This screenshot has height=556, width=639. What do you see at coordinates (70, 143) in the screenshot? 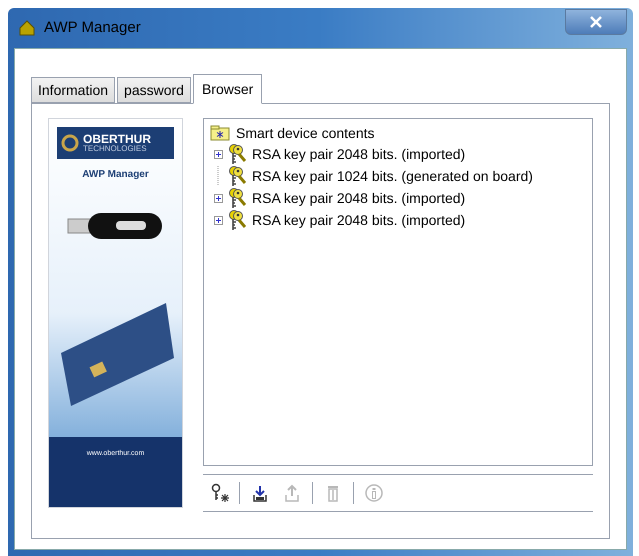
I see `ring-logo-icon` at bounding box center [70, 143].